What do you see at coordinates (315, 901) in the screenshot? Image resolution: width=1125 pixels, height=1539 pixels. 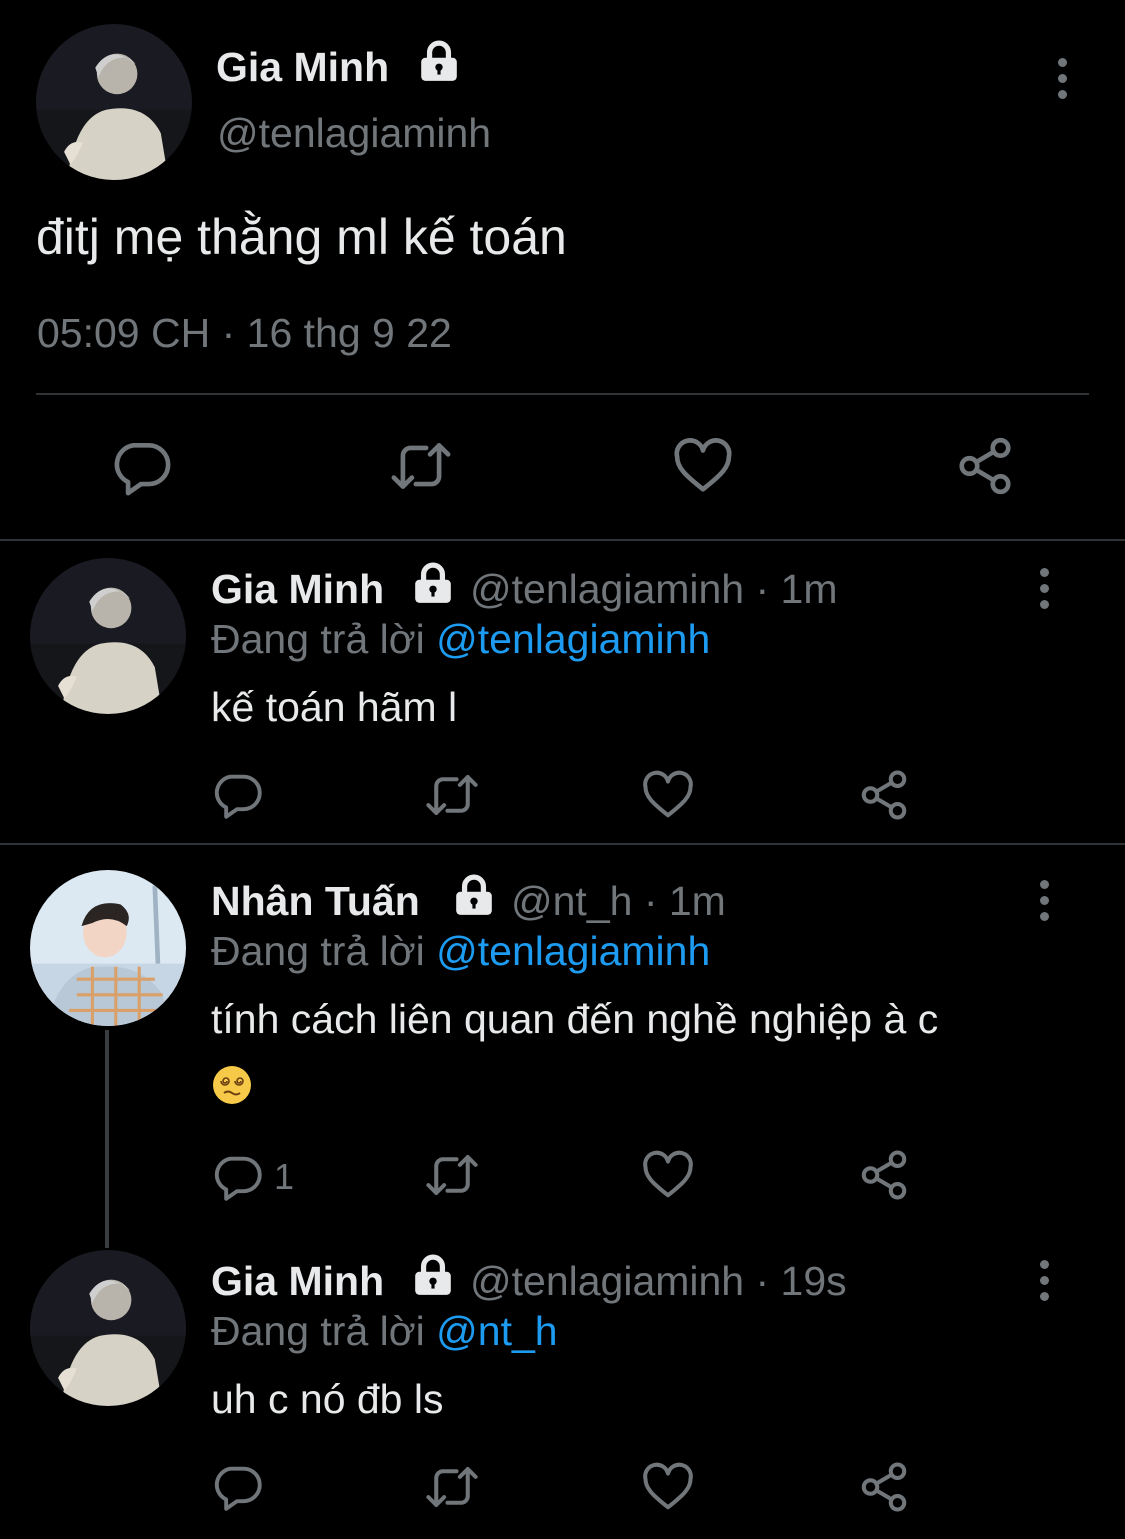 I see `author-name: Nhân Tuấn` at bounding box center [315, 901].